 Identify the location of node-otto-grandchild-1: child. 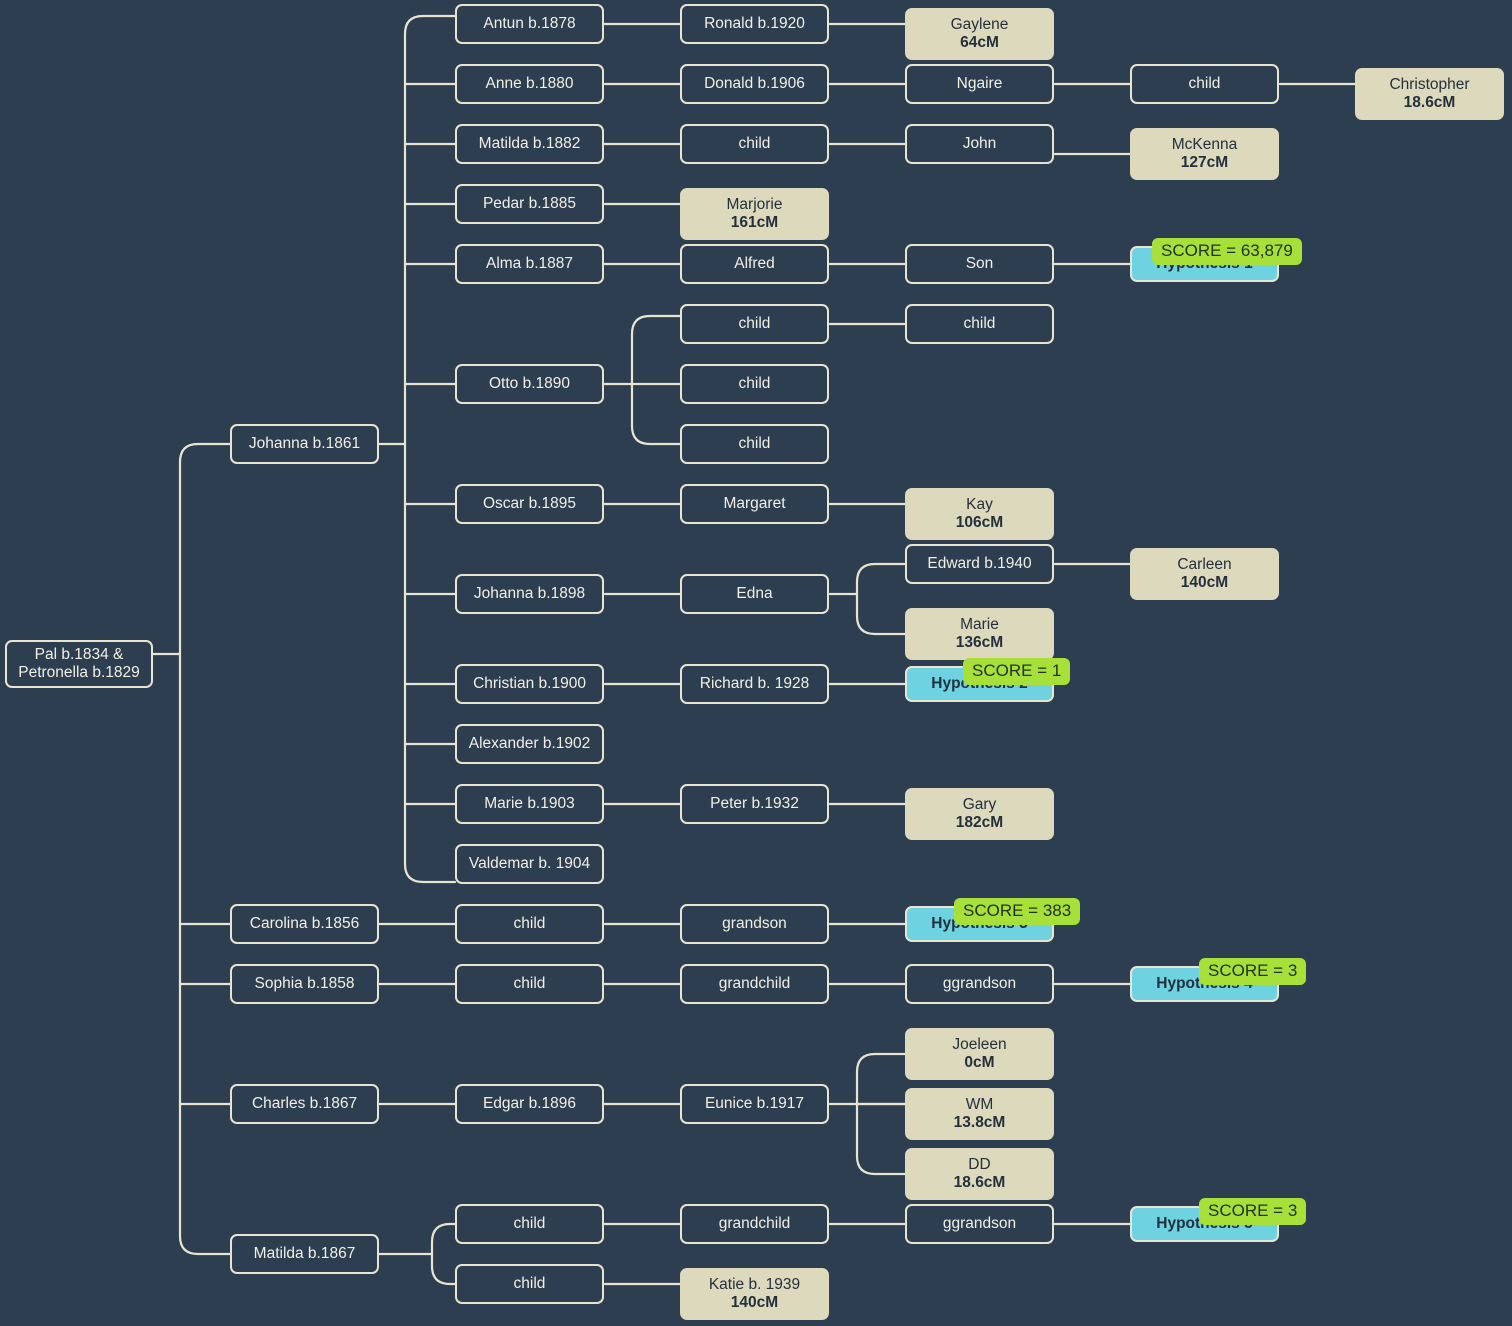
(979, 324).